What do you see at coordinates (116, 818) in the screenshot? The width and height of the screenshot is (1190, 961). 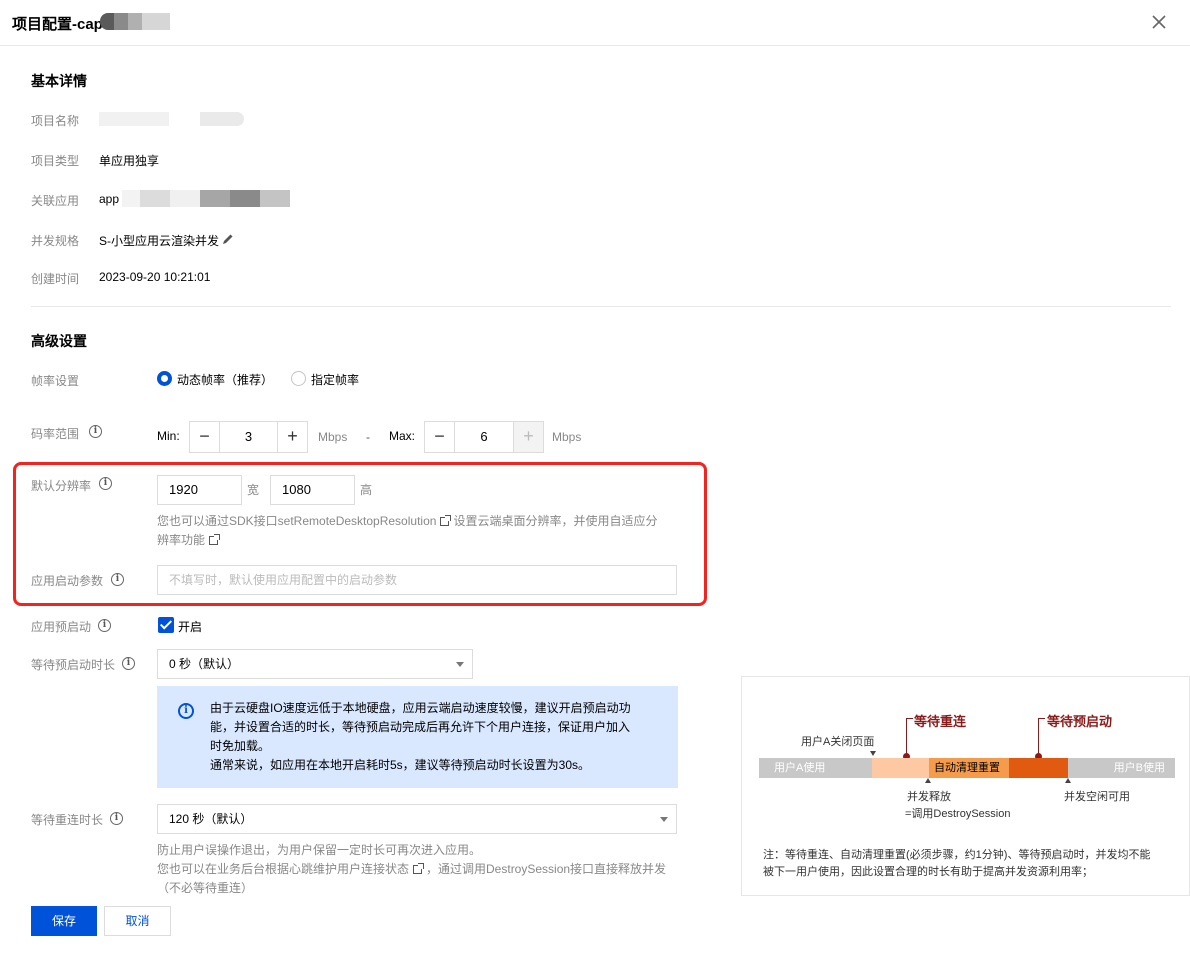 I see `reconnect-info-icon: i` at bounding box center [116, 818].